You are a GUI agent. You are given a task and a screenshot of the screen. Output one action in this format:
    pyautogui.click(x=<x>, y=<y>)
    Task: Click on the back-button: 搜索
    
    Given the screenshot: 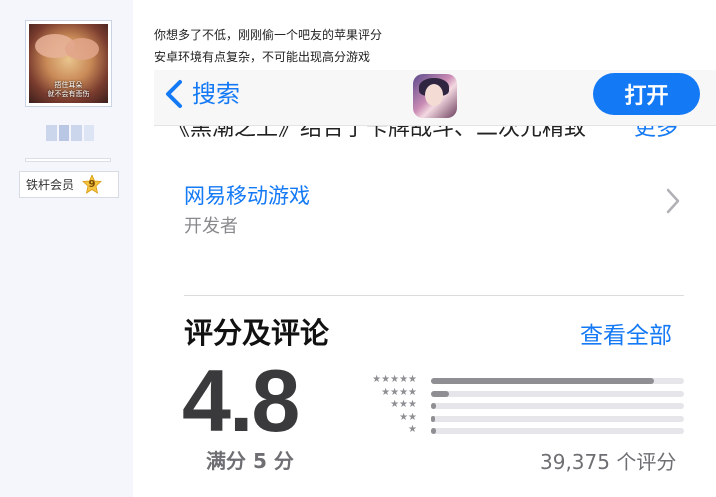 What is the action you would take?
    pyautogui.click(x=202, y=94)
    